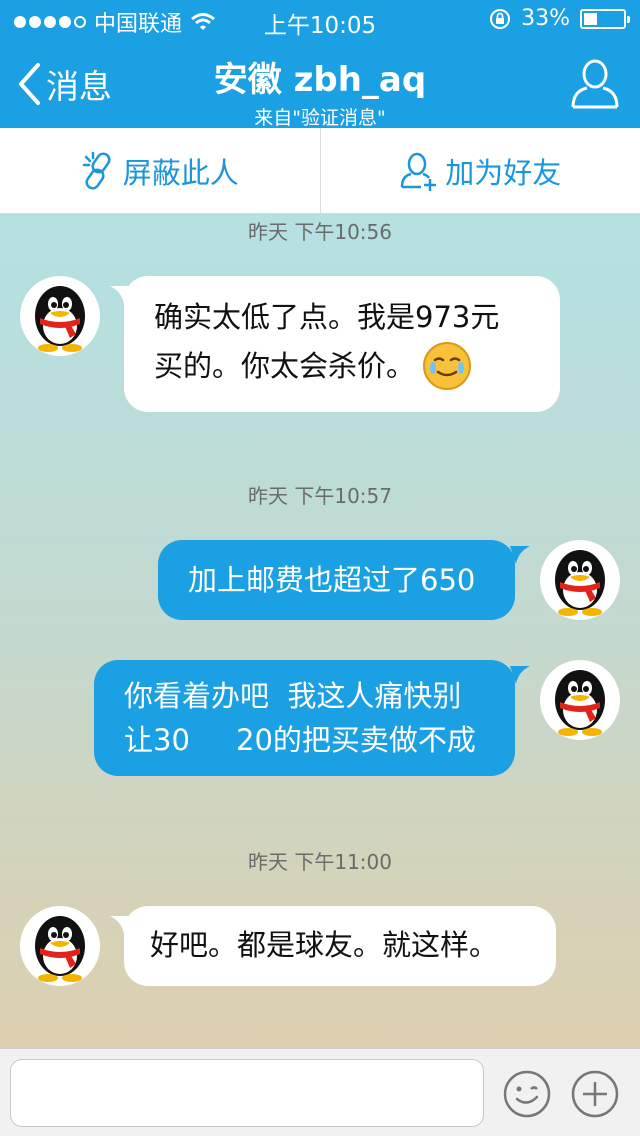  Describe the element at coordinates (500, 18) in the screenshot. I see `lock-rotation-icon` at that location.